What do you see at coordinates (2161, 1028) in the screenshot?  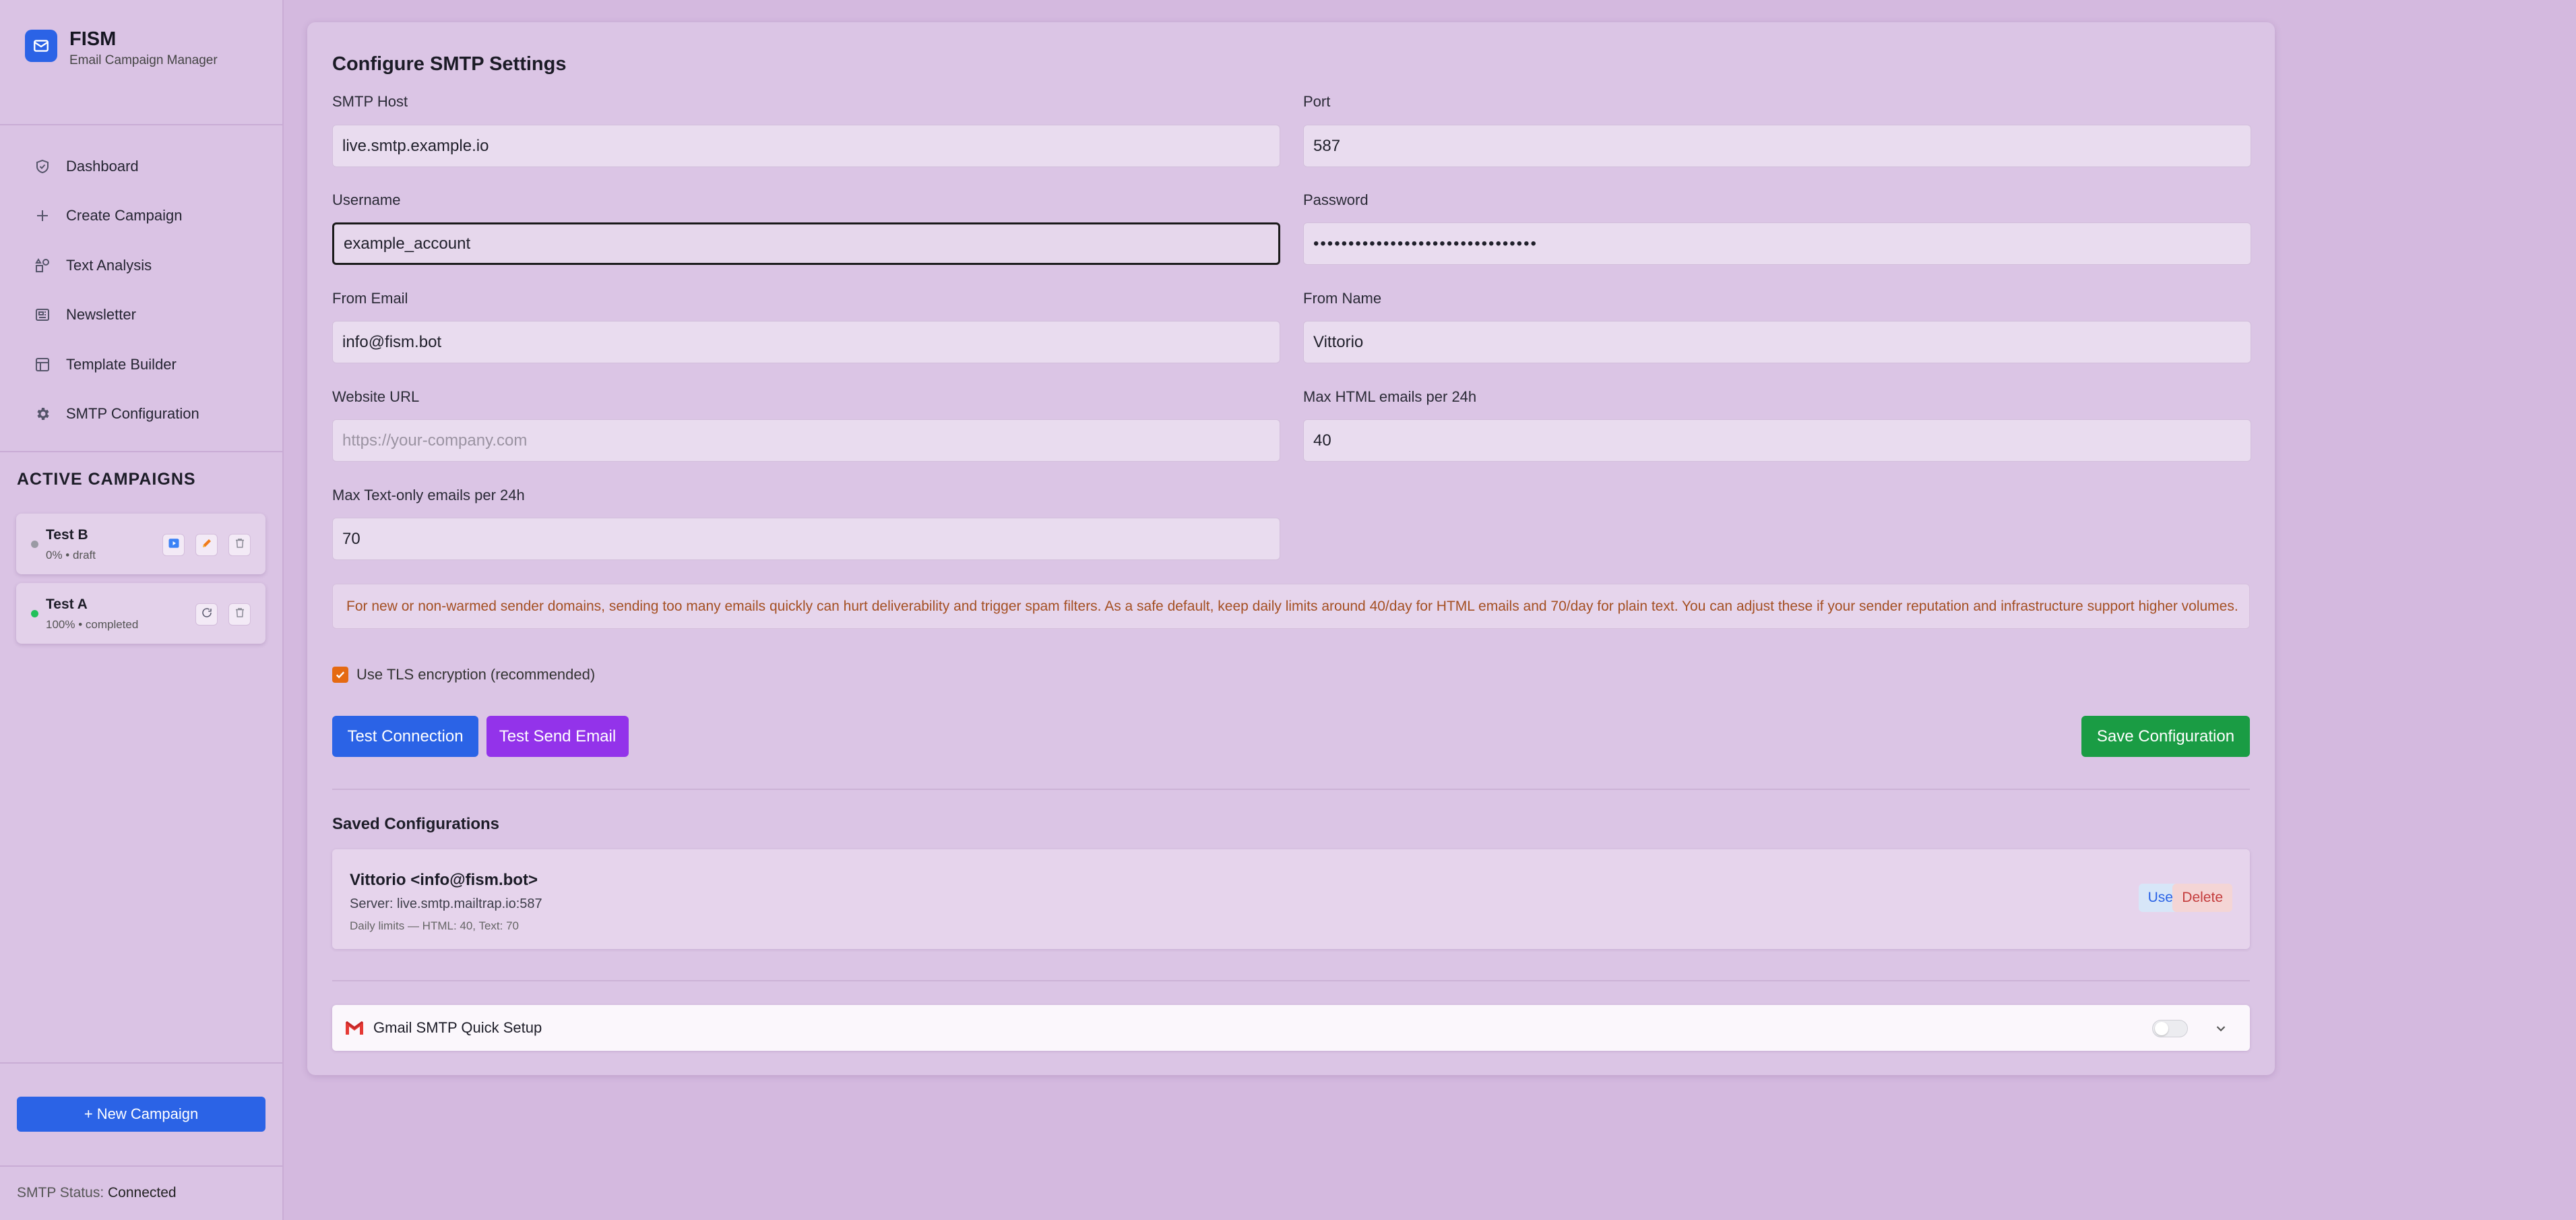 I see `toggle-knob` at bounding box center [2161, 1028].